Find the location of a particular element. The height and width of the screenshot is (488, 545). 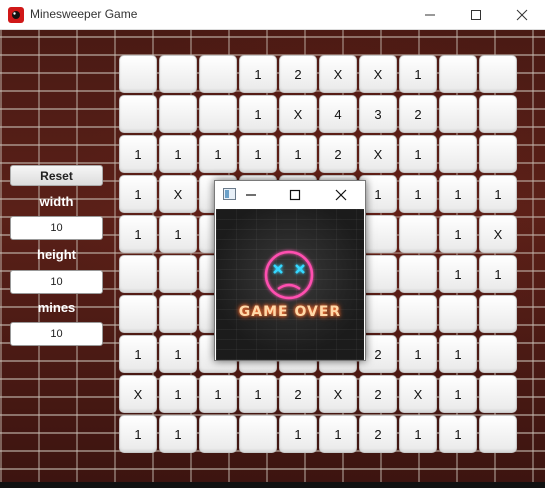

close-icon is located at coordinates (341, 195).